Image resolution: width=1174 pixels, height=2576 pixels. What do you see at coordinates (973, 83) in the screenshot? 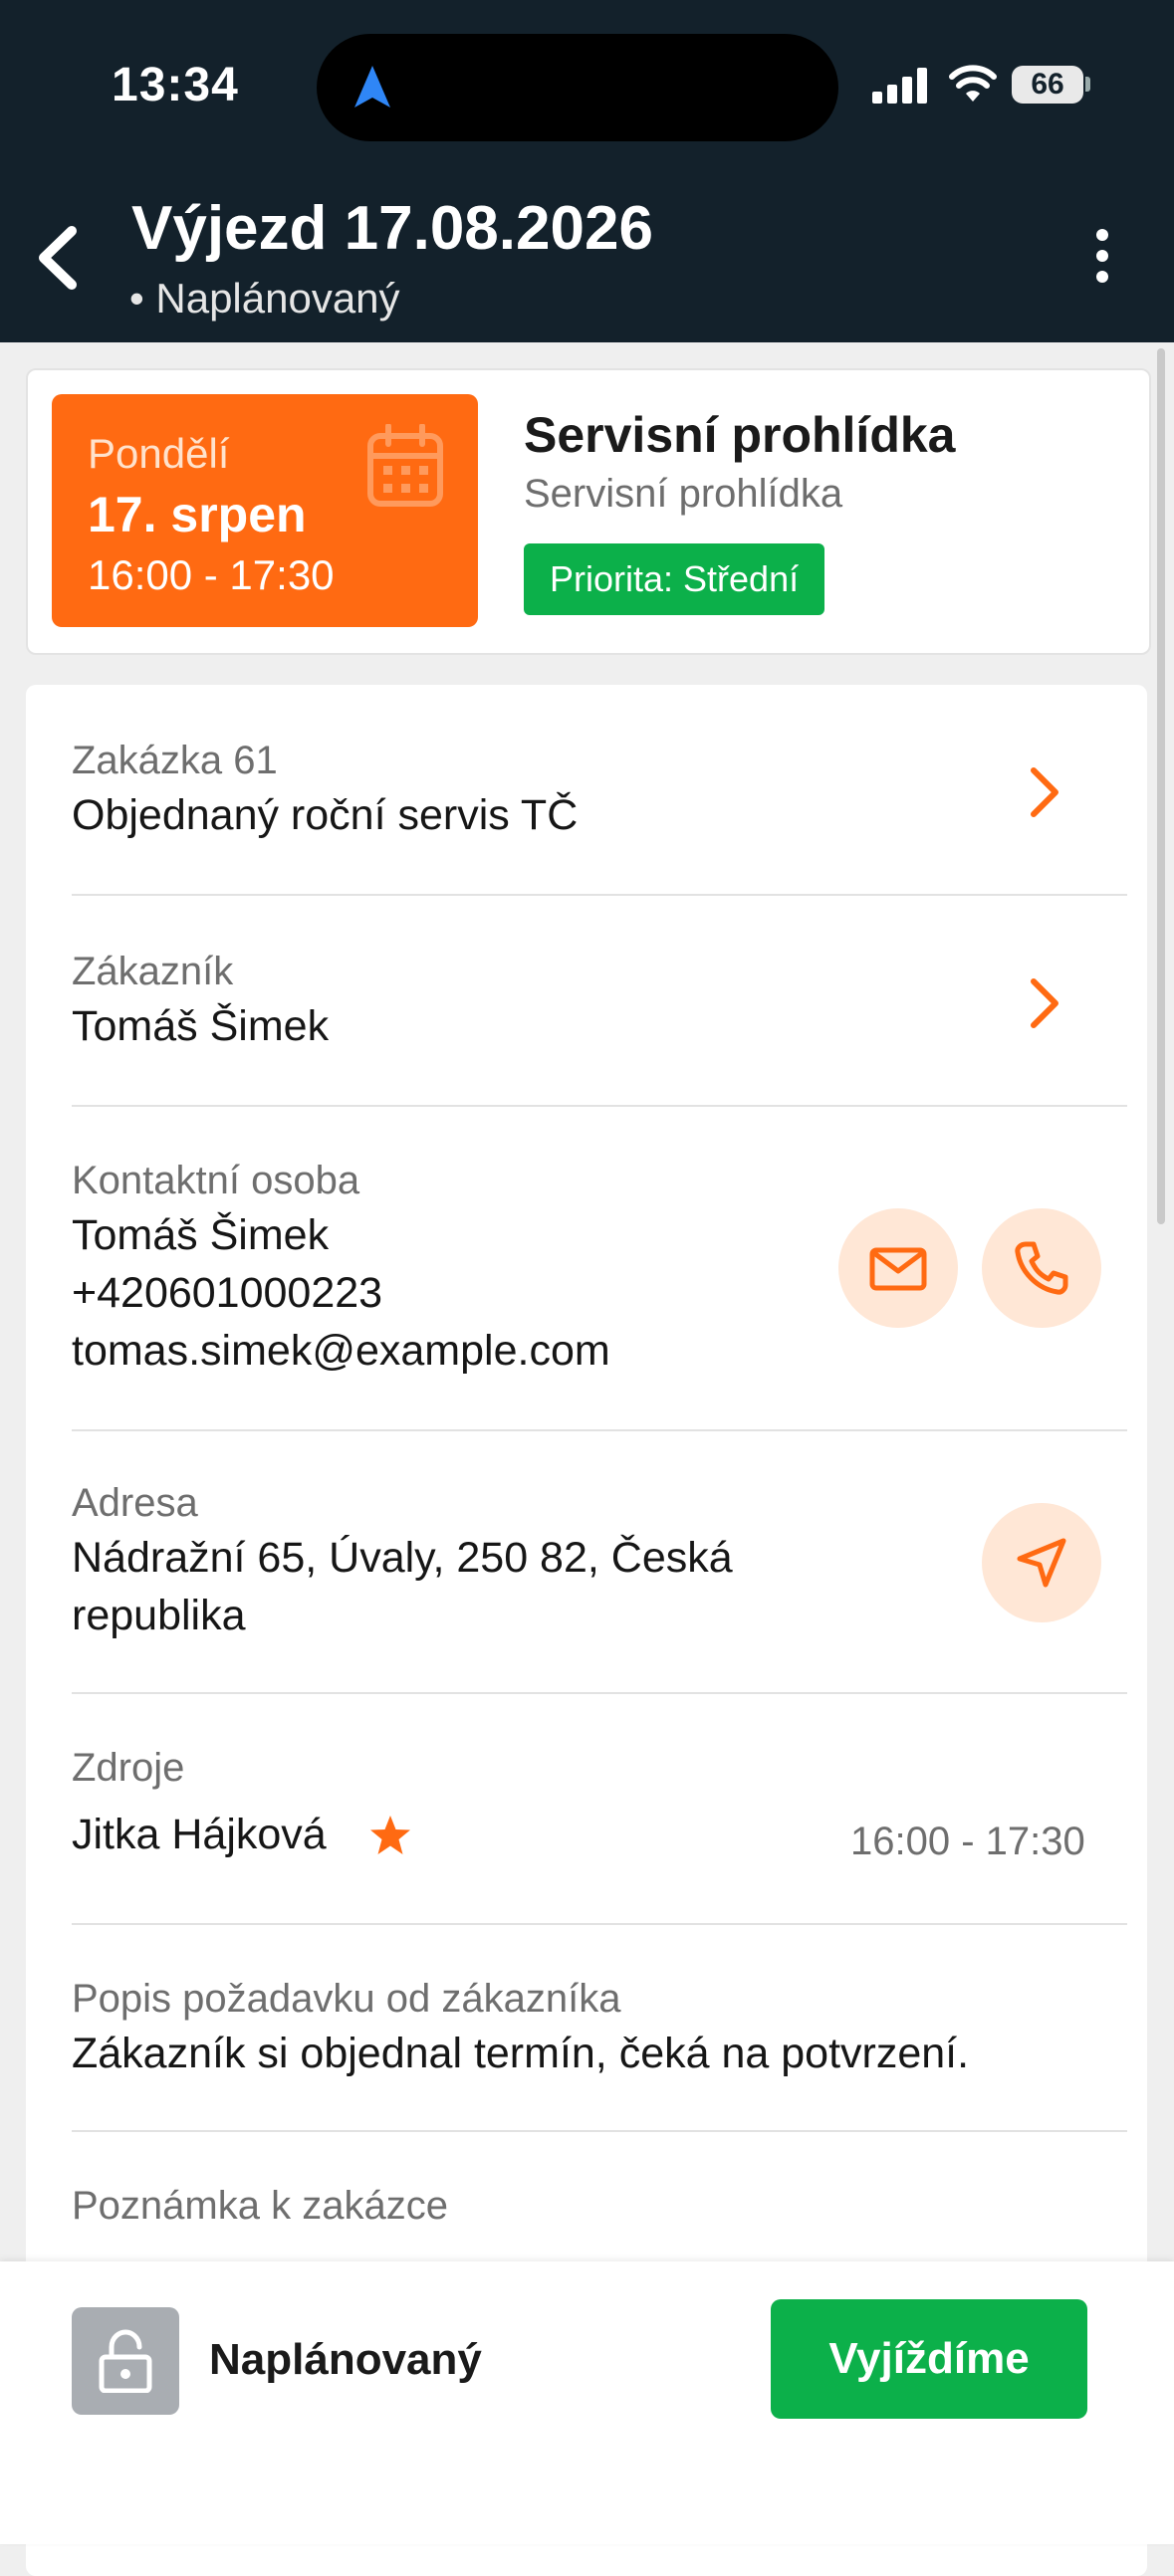
I see `wifi-icon` at bounding box center [973, 83].